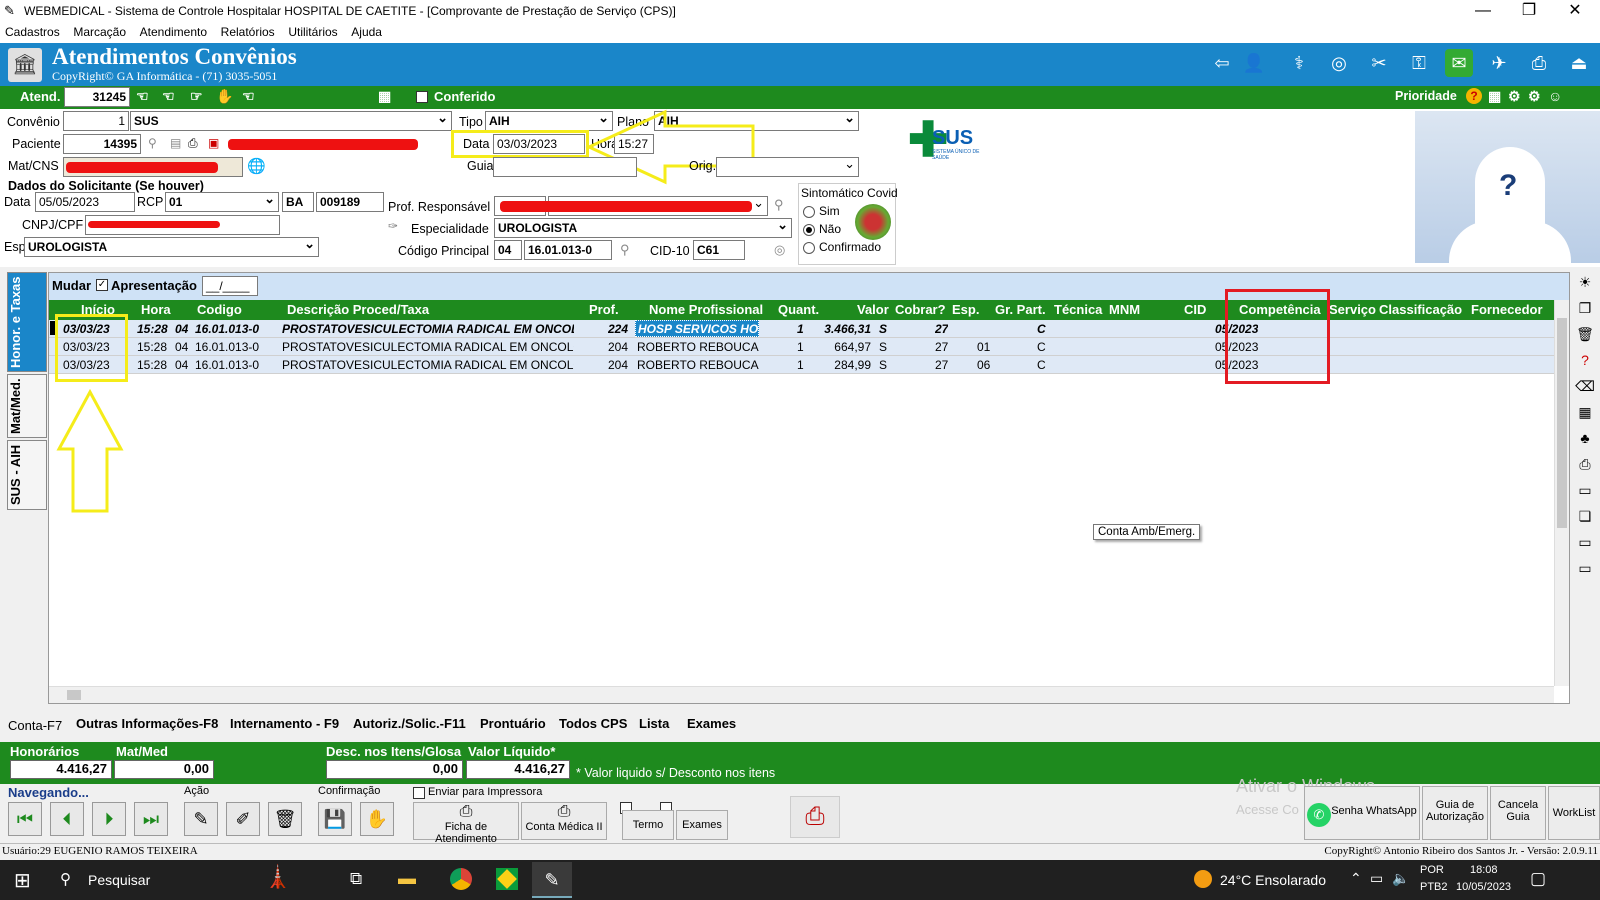 The width and height of the screenshot is (1600, 900). Describe the element at coordinates (377, 819) in the screenshot. I see `cancel-hand-button: ✋` at that location.